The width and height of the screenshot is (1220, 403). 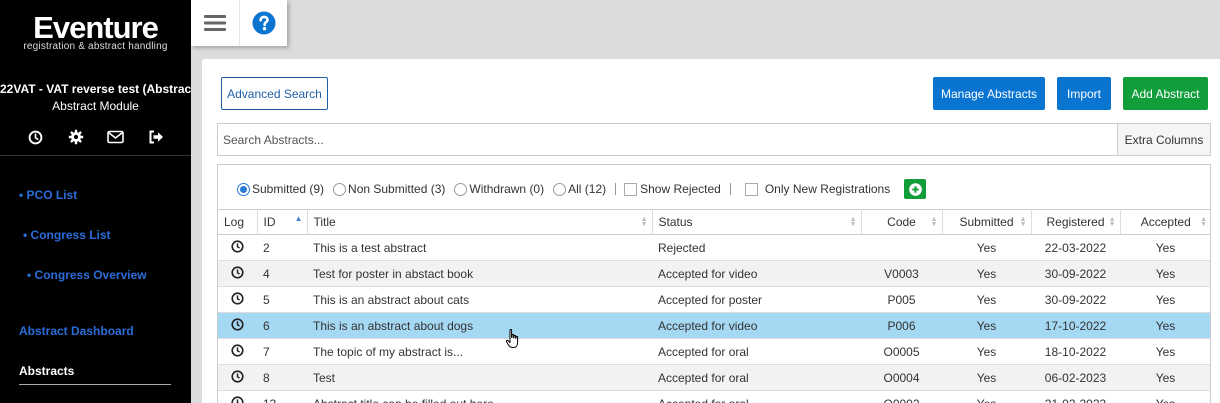 I want to click on sign-out-icon, so click(x=156, y=137).